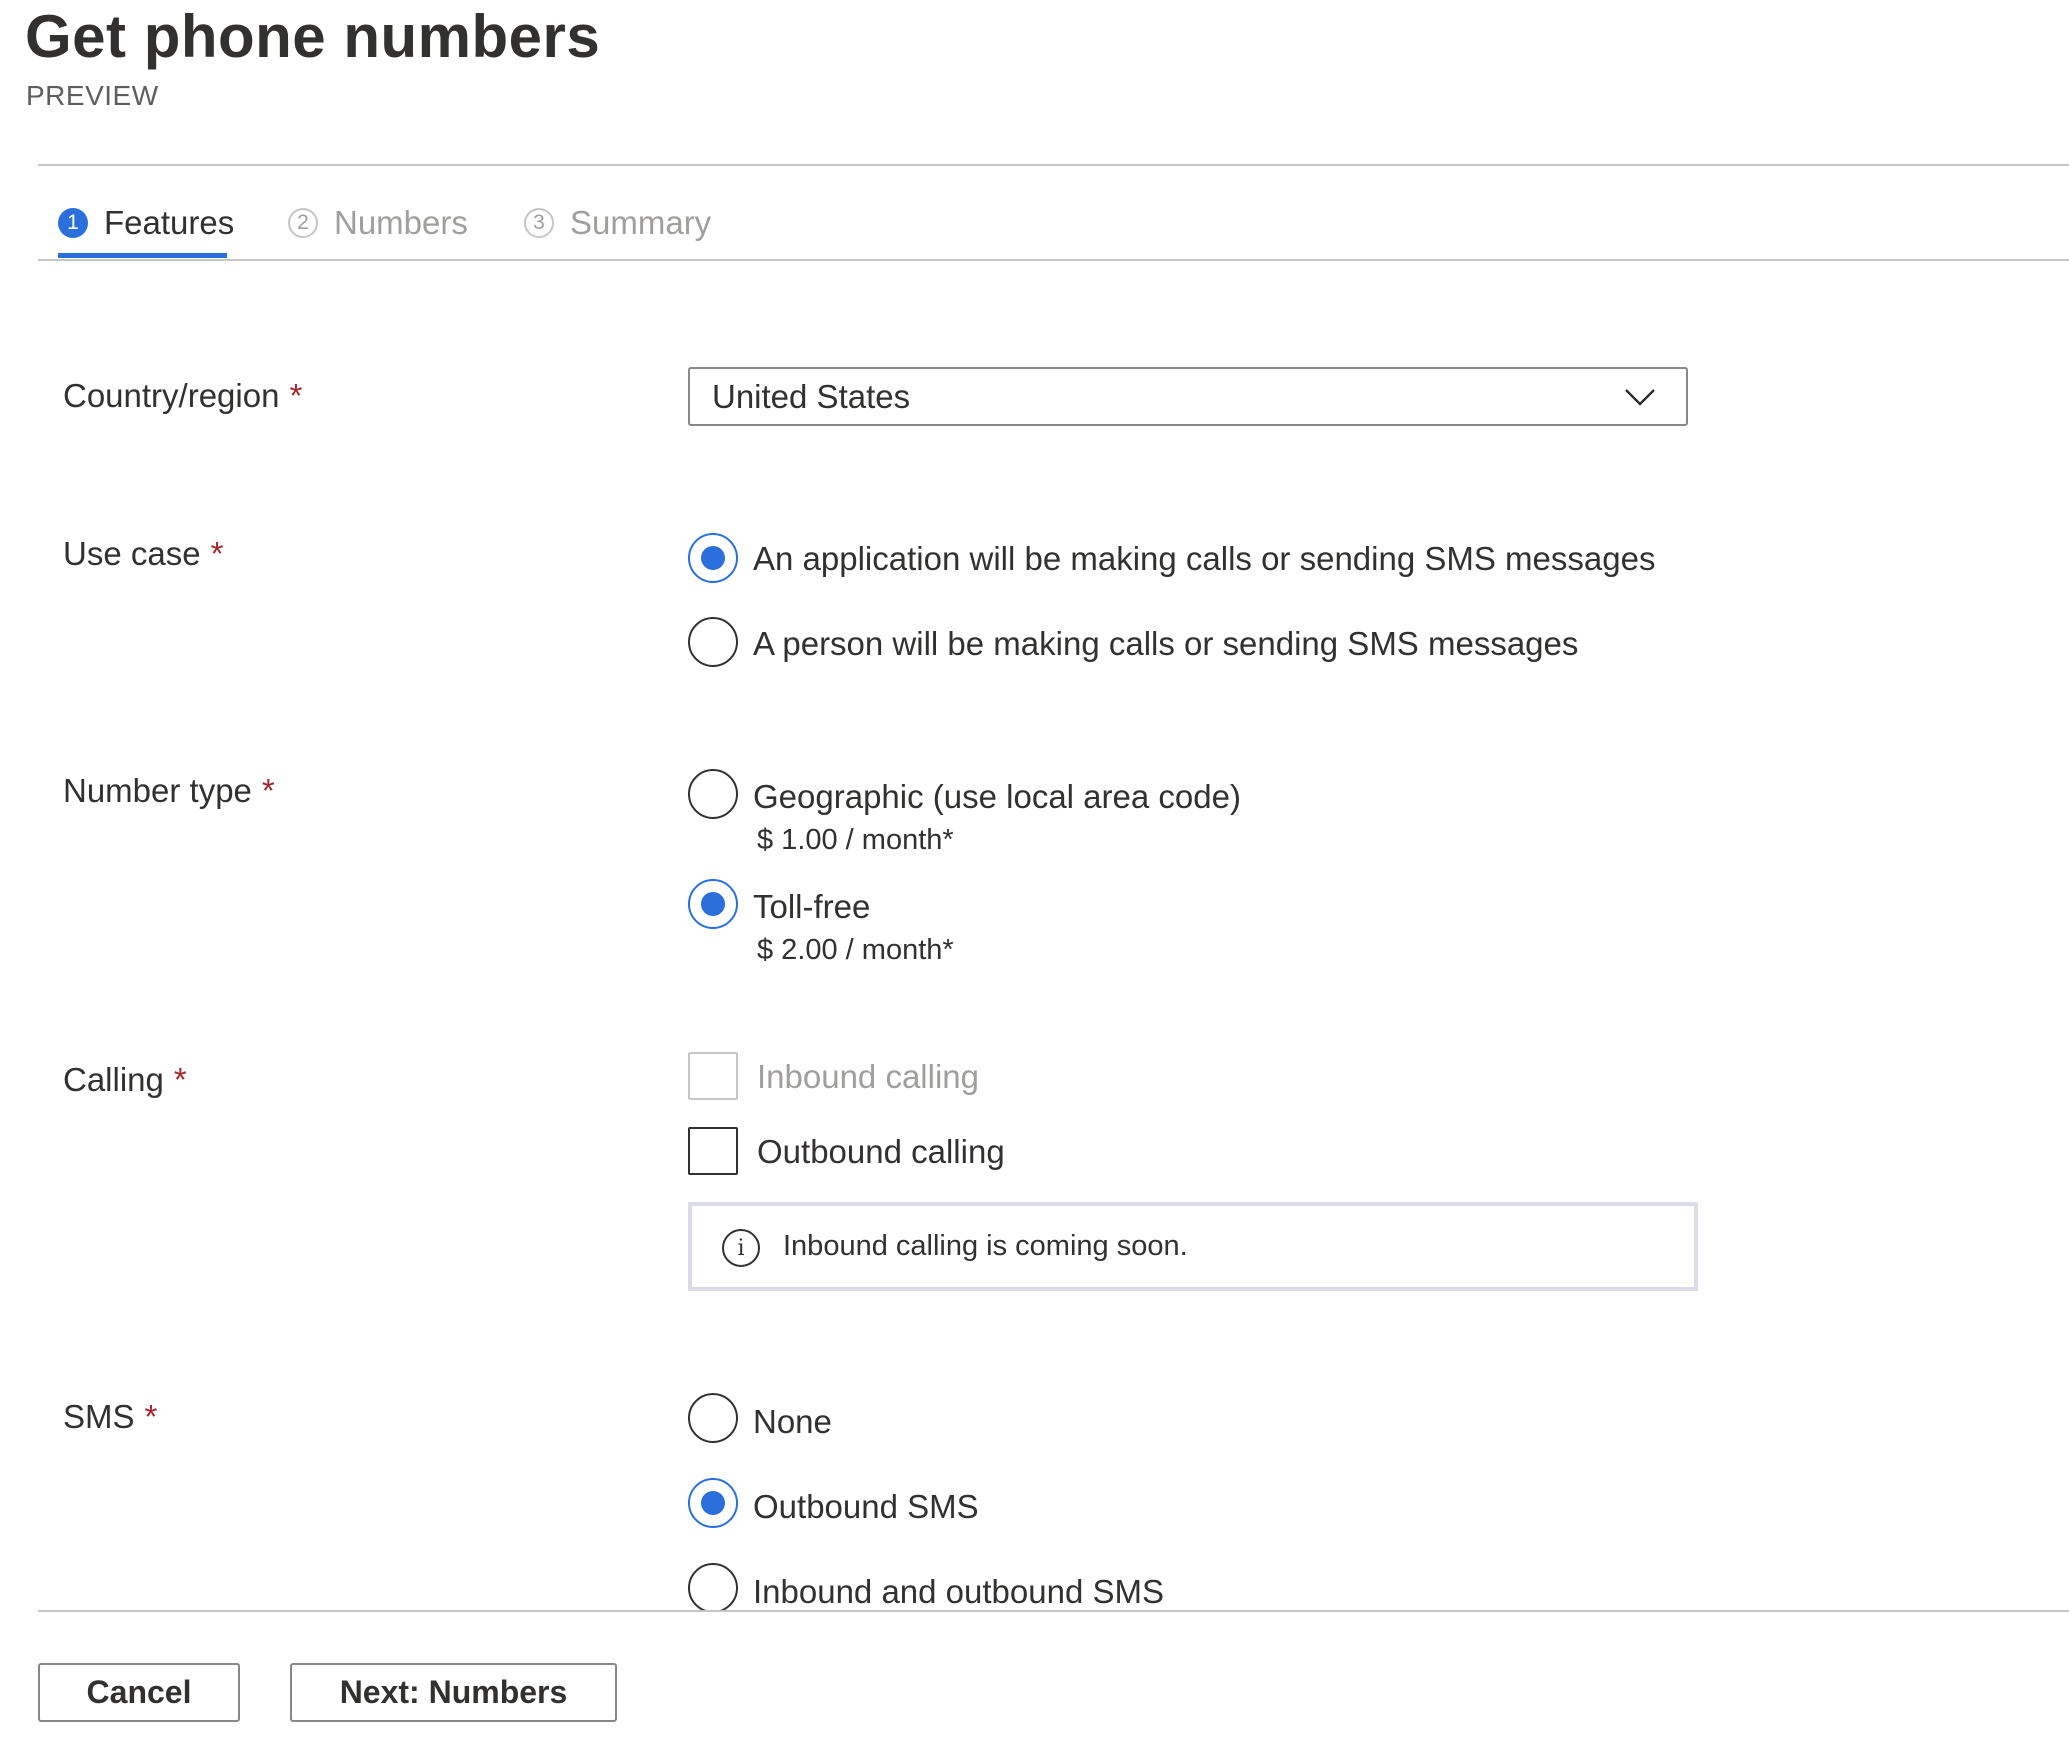 Image resolution: width=2069 pixels, height=1741 pixels. Describe the element at coordinates (303, 223) in the screenshot. I see `step-number: 2` at that location.